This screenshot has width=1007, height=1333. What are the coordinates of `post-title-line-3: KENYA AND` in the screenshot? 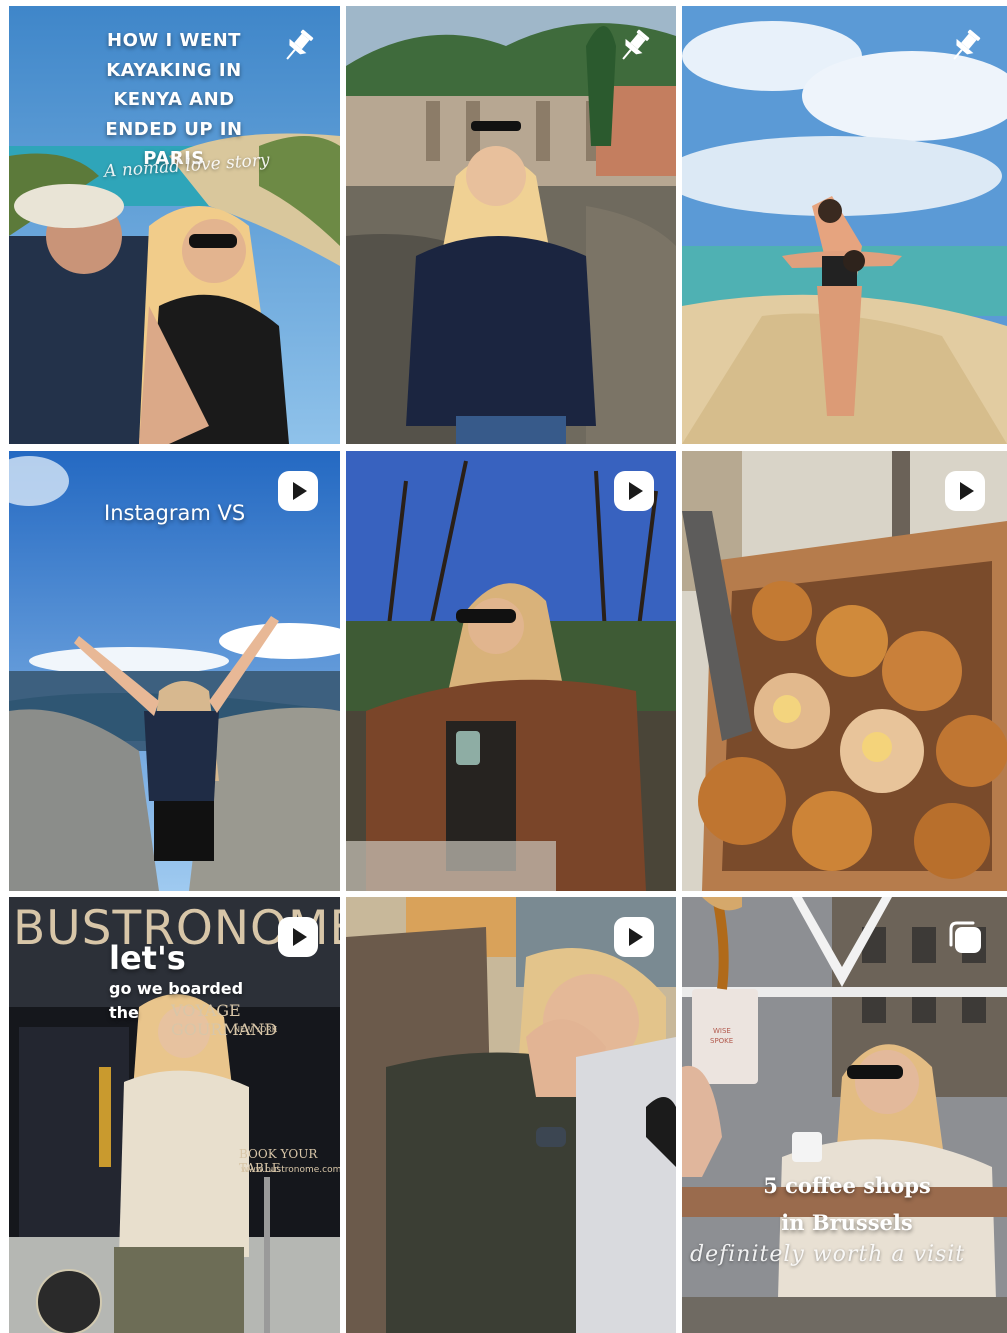 It's located at (174, 99).